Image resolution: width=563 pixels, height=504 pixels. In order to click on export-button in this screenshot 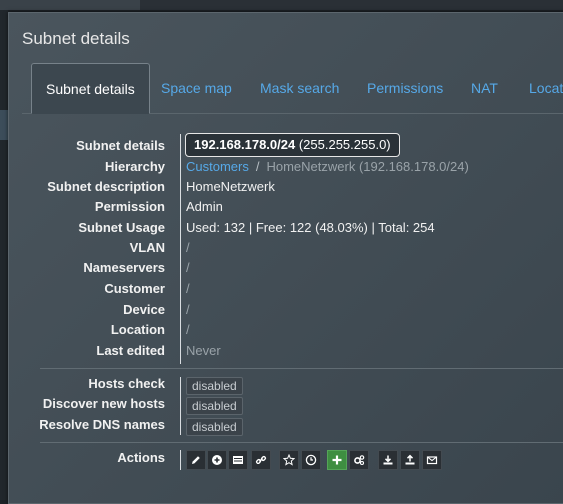, I will do `click(388, 460)`.